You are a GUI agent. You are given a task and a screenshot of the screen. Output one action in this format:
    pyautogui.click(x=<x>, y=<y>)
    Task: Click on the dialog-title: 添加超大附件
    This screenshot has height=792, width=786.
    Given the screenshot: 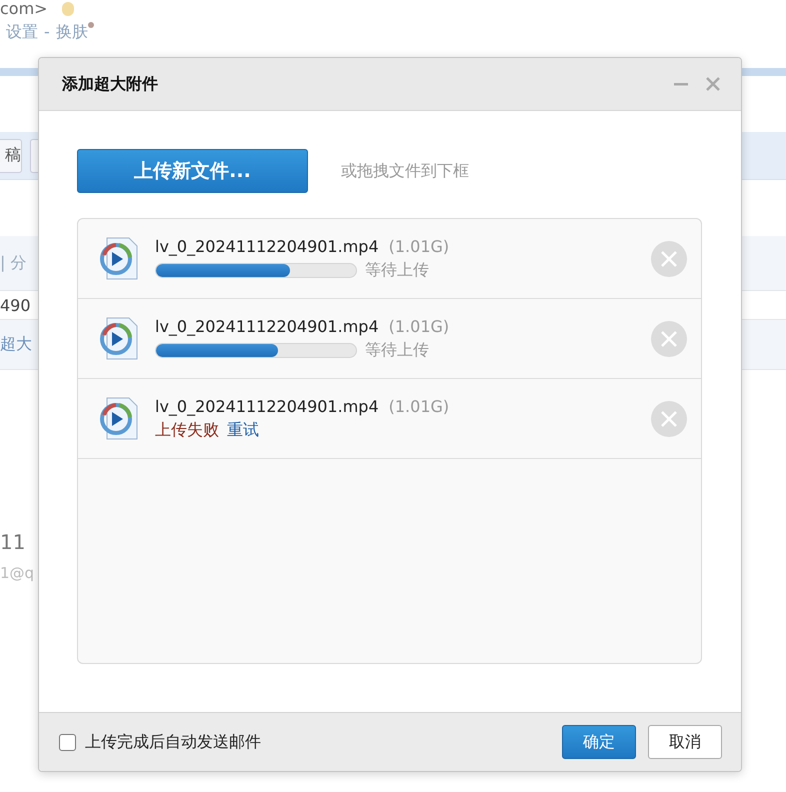 What is the action you would take?
    pyautogui.click(x=110, y=84)
    